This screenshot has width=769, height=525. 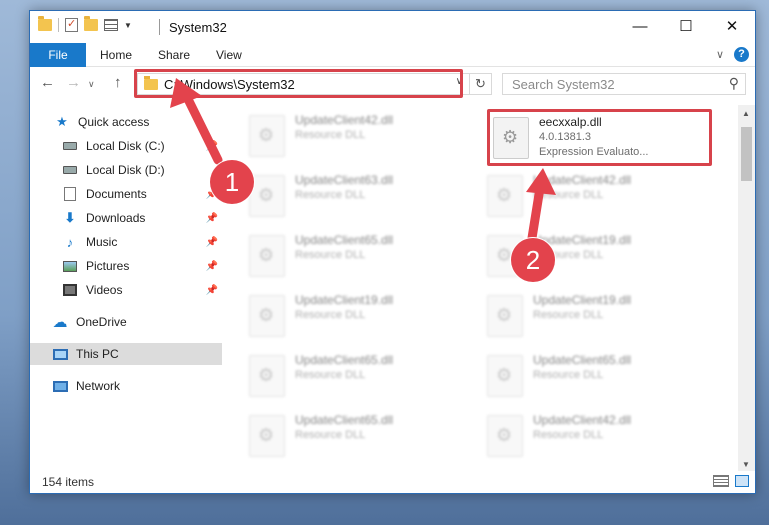 I want to click on expand-ribbon-chevron-icon: ∨, so click(x=720, y=54).